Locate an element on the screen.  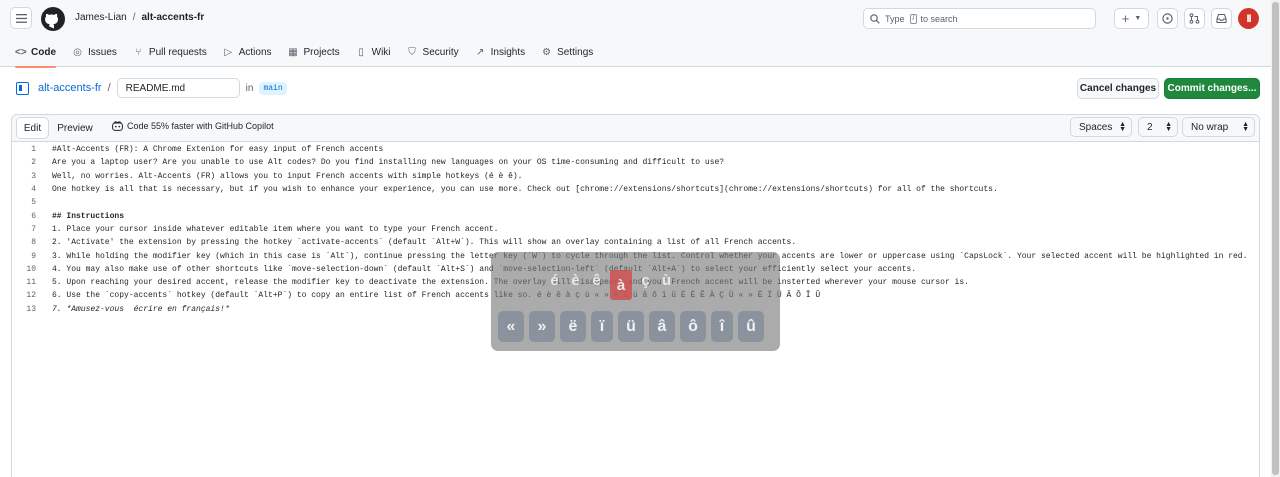
tab-edit: Edit is located at coordinates (32, 128).